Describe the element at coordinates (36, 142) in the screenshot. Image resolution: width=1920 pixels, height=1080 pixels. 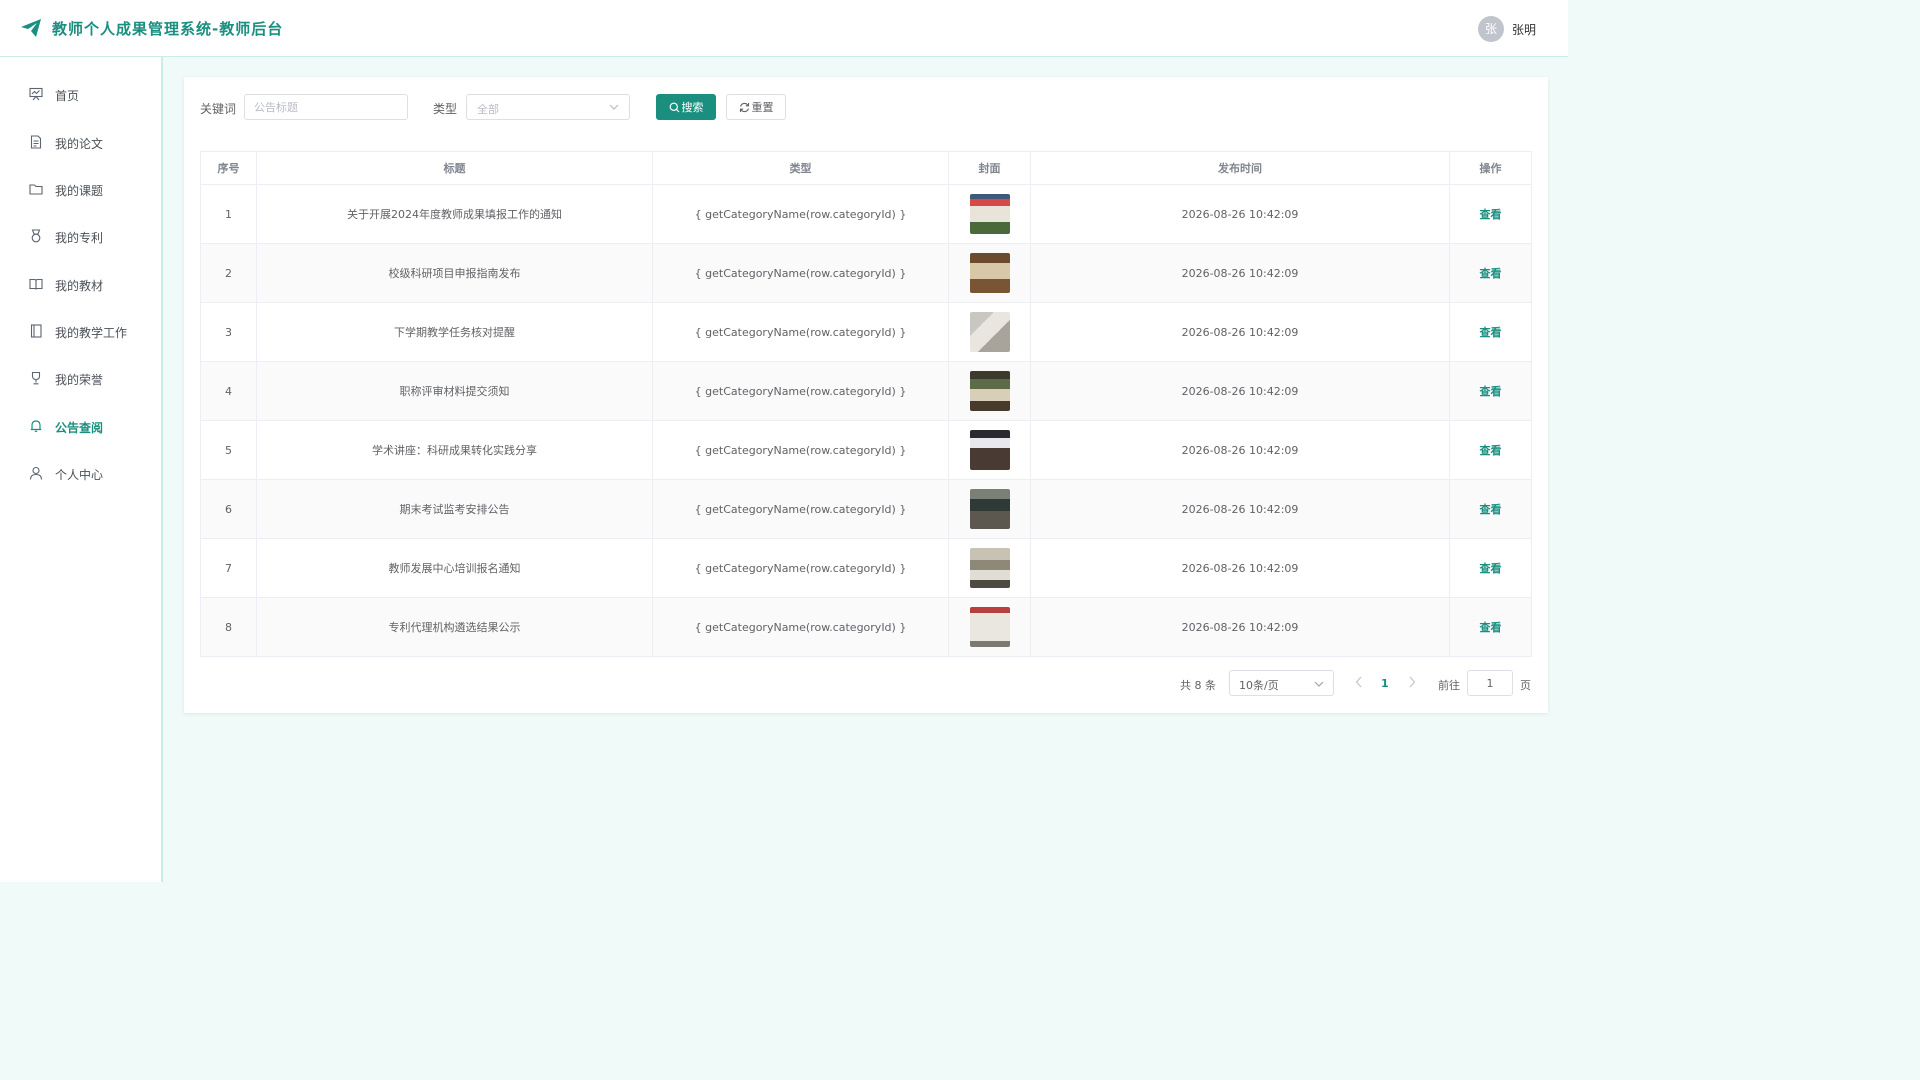
I see `document-icon` at that location.